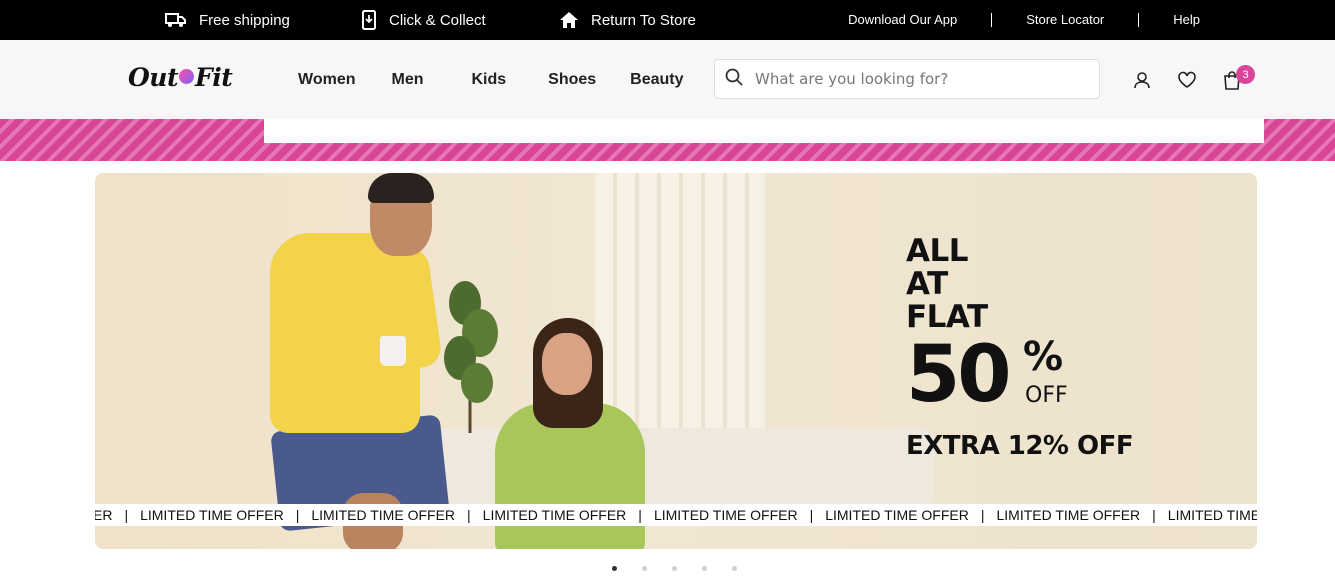 The image size is (1335, 588). I want to click on utility-links: Download Our App Store Locator Help, so click(1091, 20).